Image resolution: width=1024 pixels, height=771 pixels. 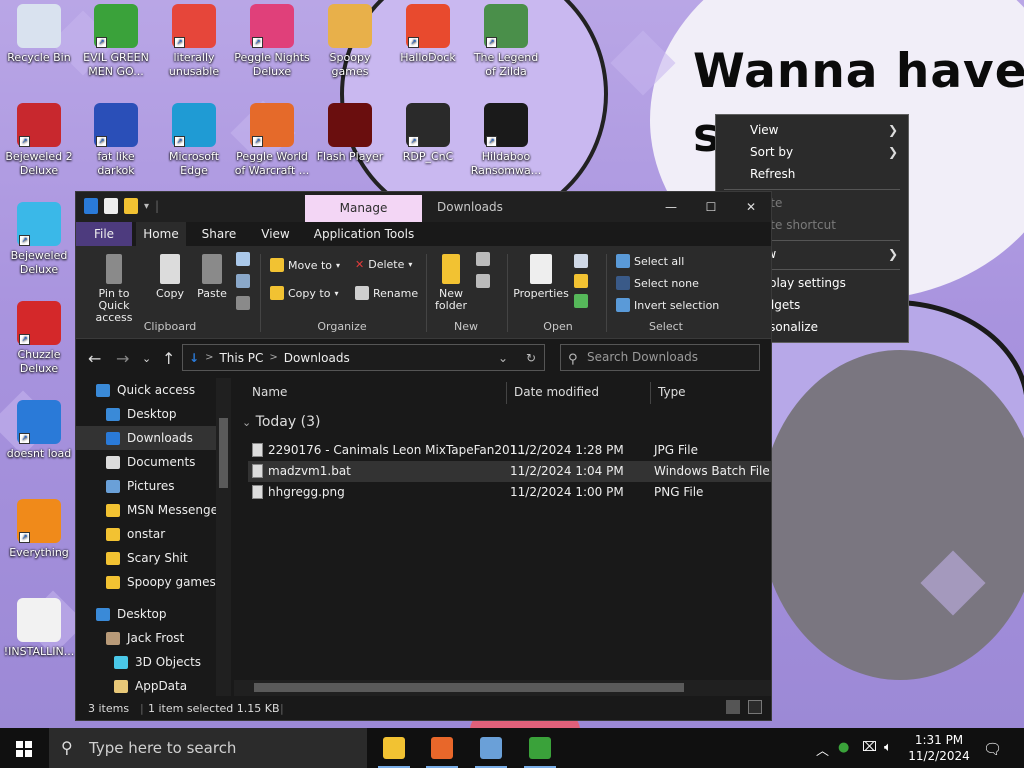 I want to click on volume-icon: 🔈︎, so click(x=888, y=747).